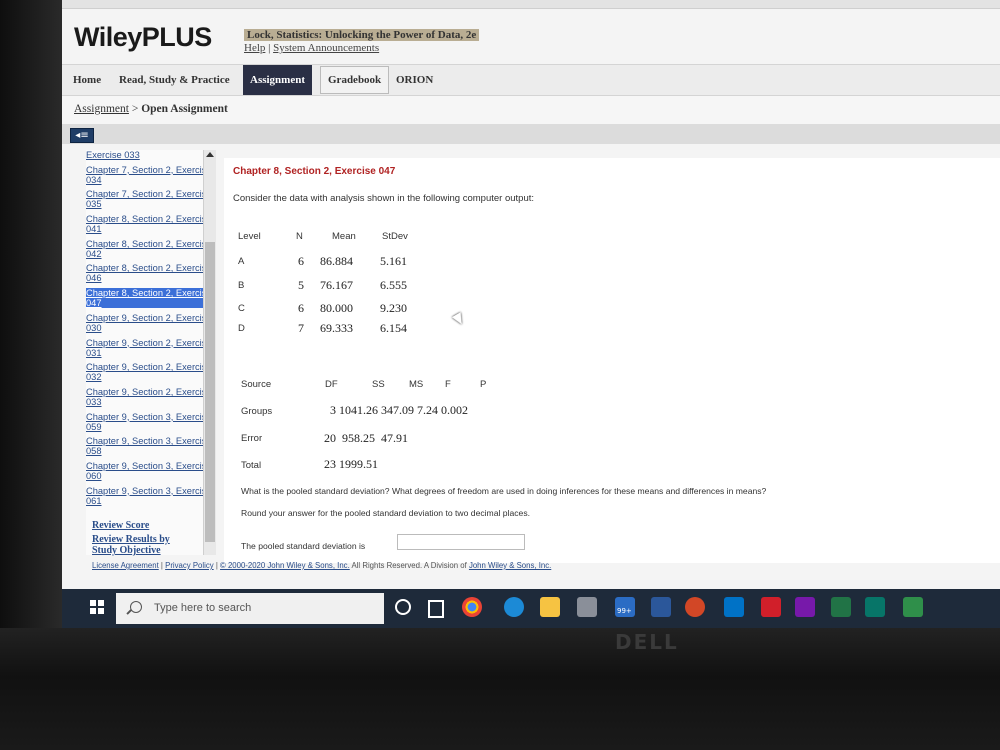 The width and height of the screenshot is (1000, 750). Describe the element at coordinates (301, 285) in the screenshot. I see `n-cell: 5` at that location.